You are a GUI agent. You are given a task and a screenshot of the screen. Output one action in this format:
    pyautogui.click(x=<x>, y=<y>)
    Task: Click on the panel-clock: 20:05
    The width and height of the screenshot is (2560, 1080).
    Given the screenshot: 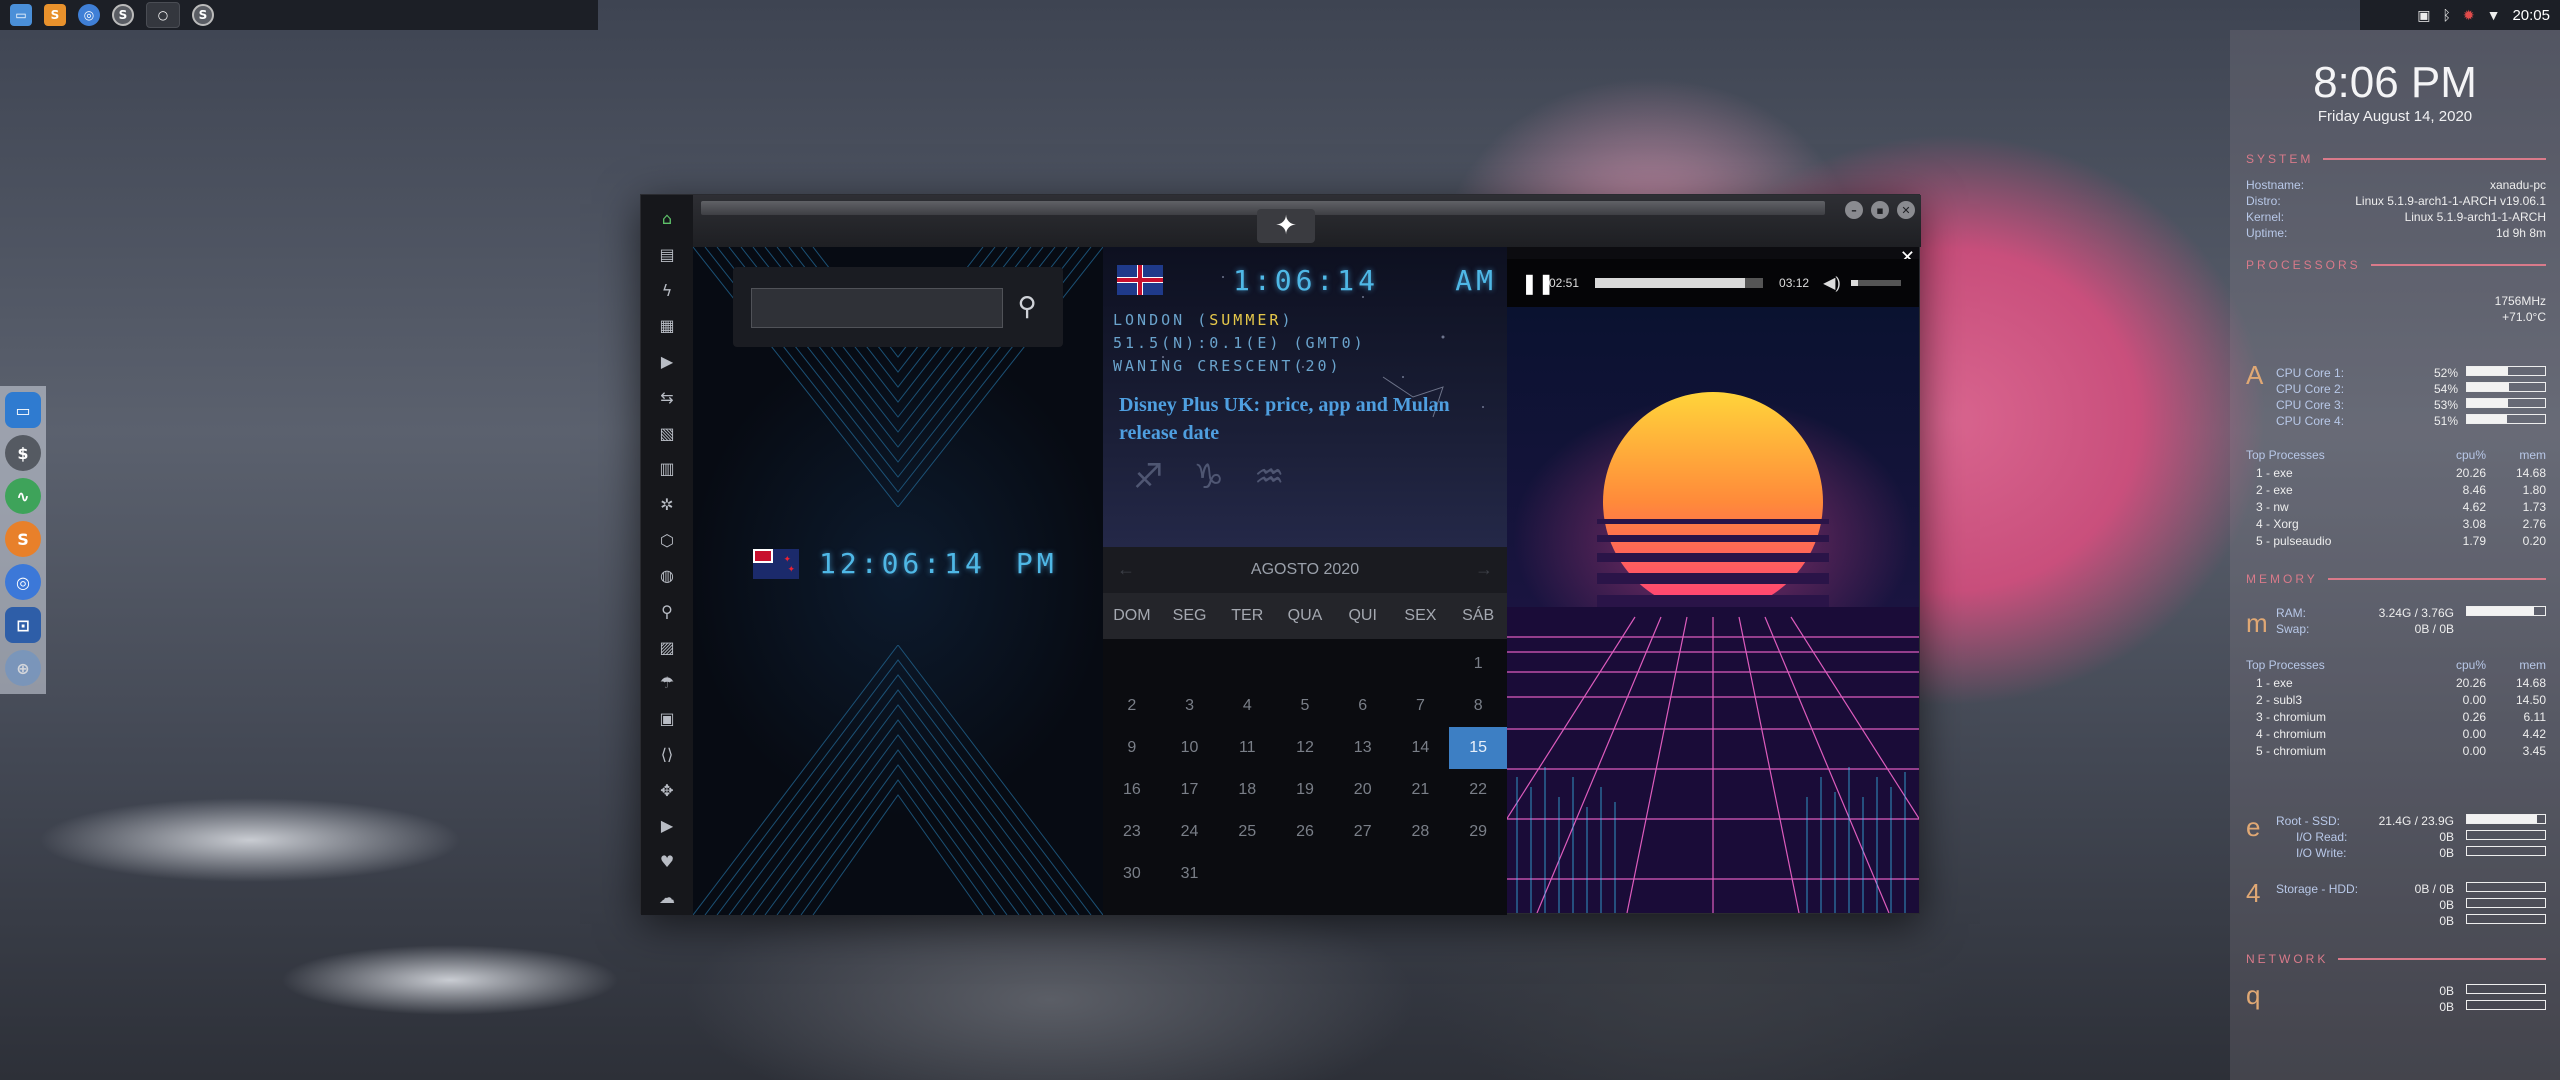 What is the action you would take?
    pyautogui.click(x=2531, y=15)
    